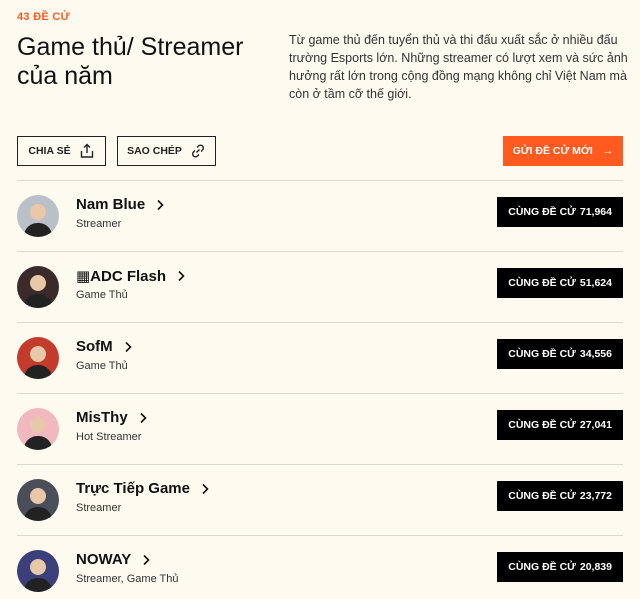 The image size is (640, 599). Describe the element at coordinates (595, 283) in the screenshot. I see `vote-count: 51,624` at that location.